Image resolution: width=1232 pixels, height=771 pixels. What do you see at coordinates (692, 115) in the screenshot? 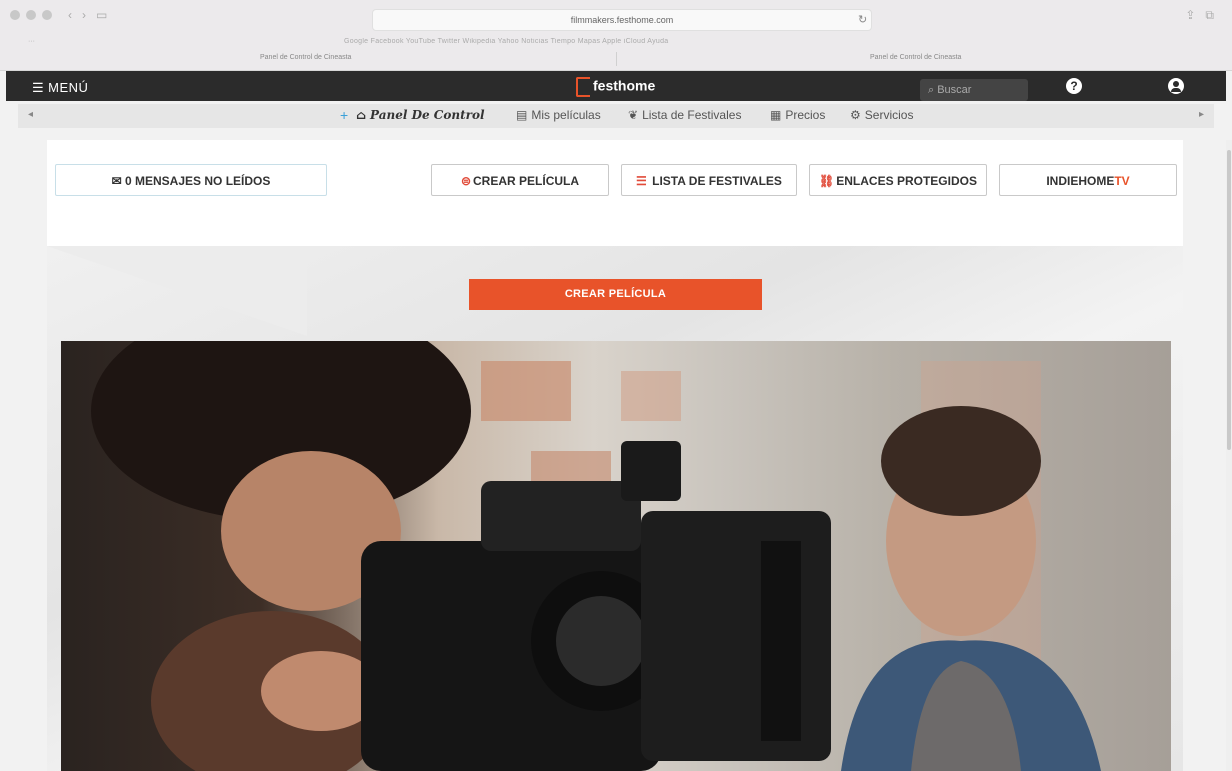
I see `tab-label: Lista de Festivales` at bounding box center [692, 115].